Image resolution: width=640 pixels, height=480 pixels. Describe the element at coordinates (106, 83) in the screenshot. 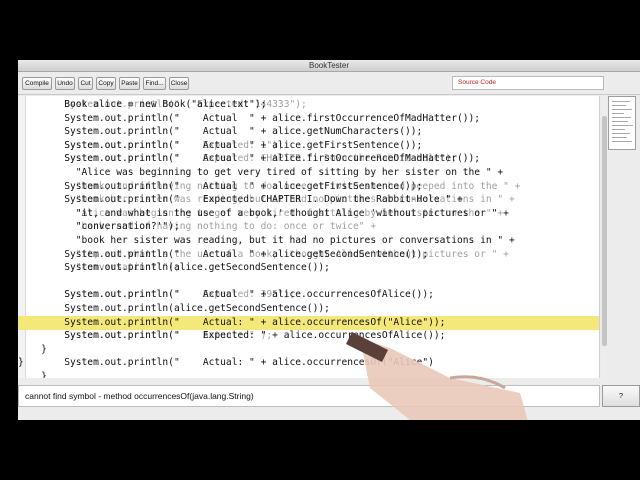

I see `copy-button: Copy` at that location.